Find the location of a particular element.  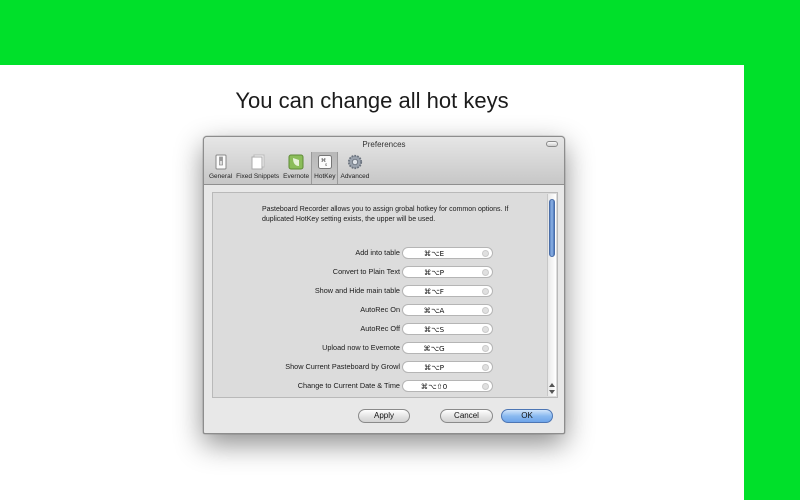

ok-button: OK is located at coordinates (527, 416).